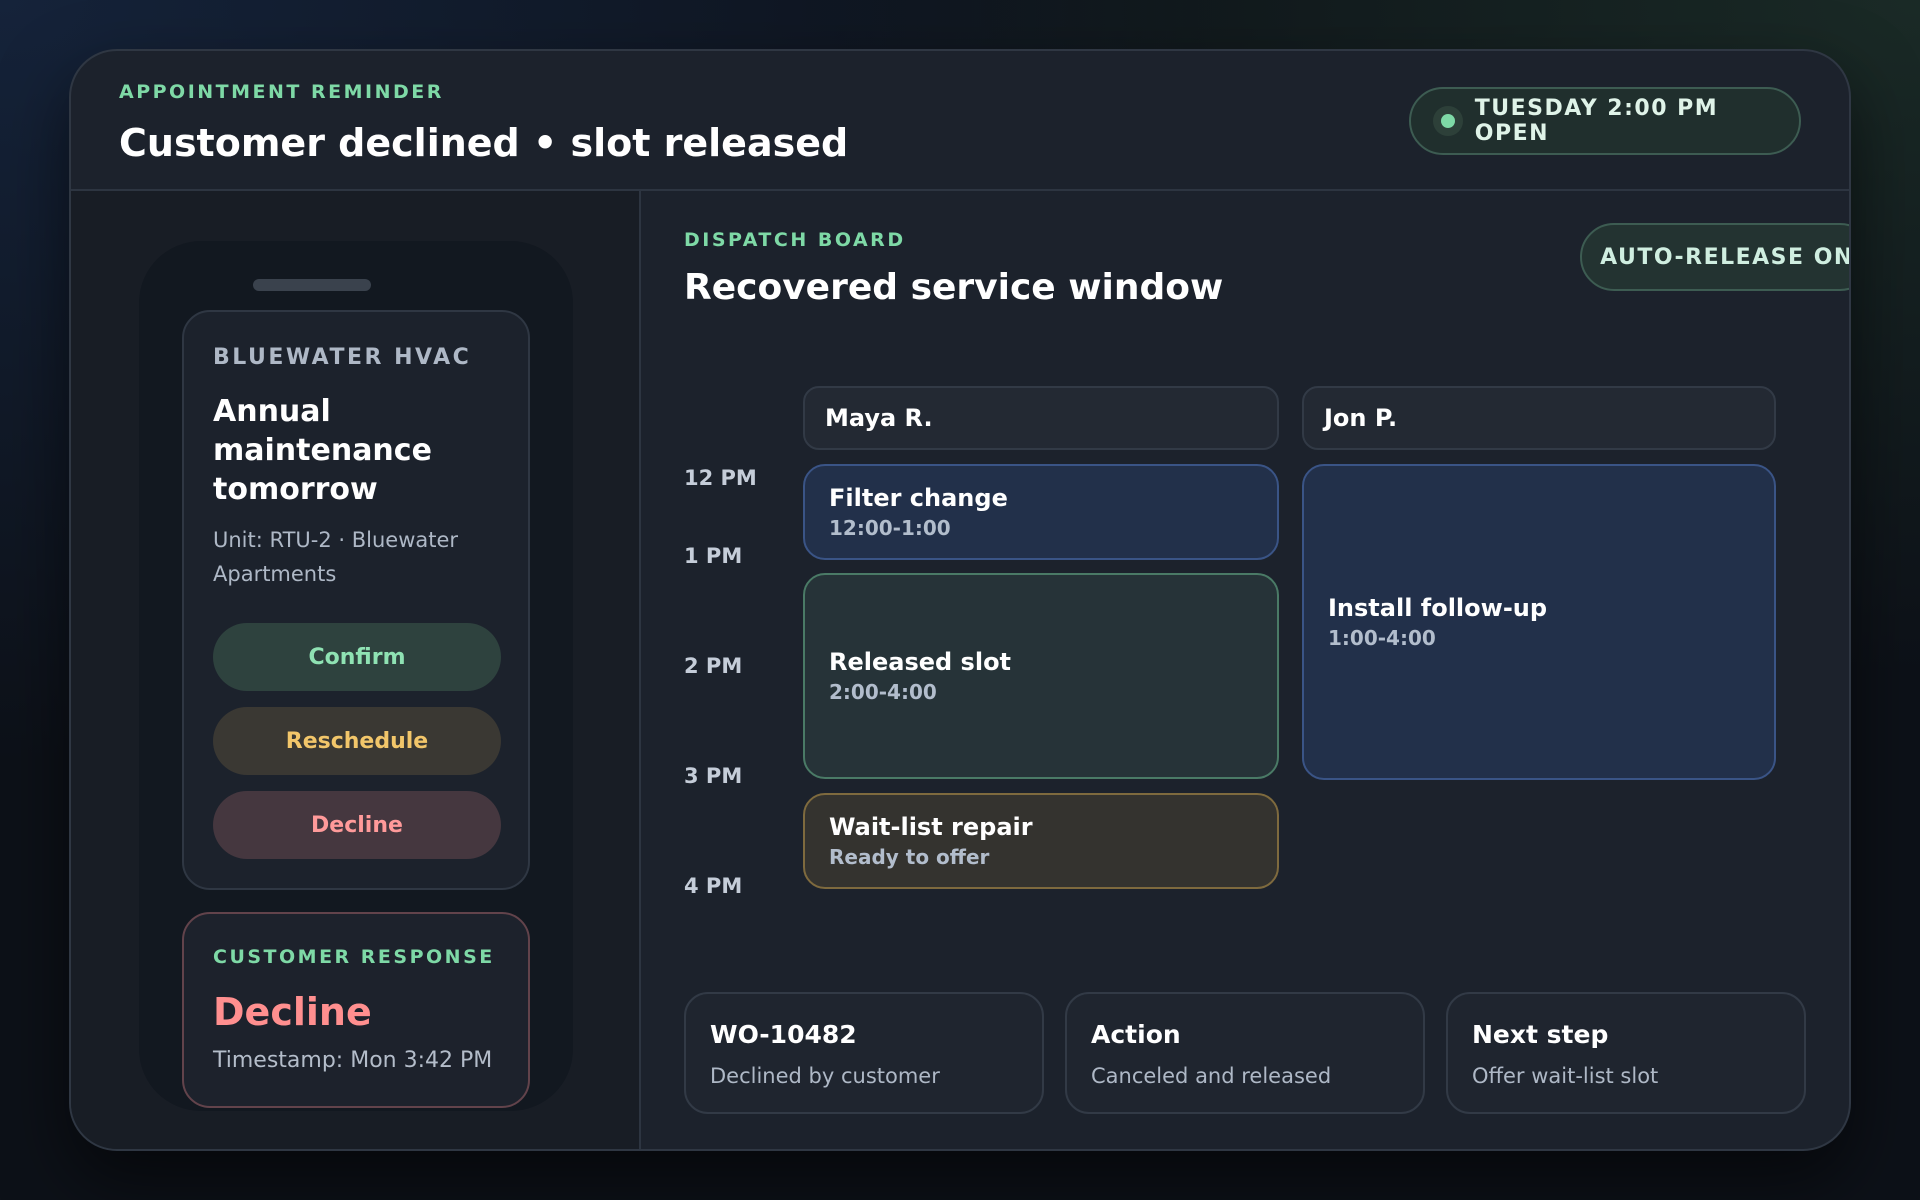 The height and width of the screenshot is (1200, 1920). Describe the element at coordinates (713, 776) in the screenshot. I see `time-label-3pm: 3 PM` at that location.